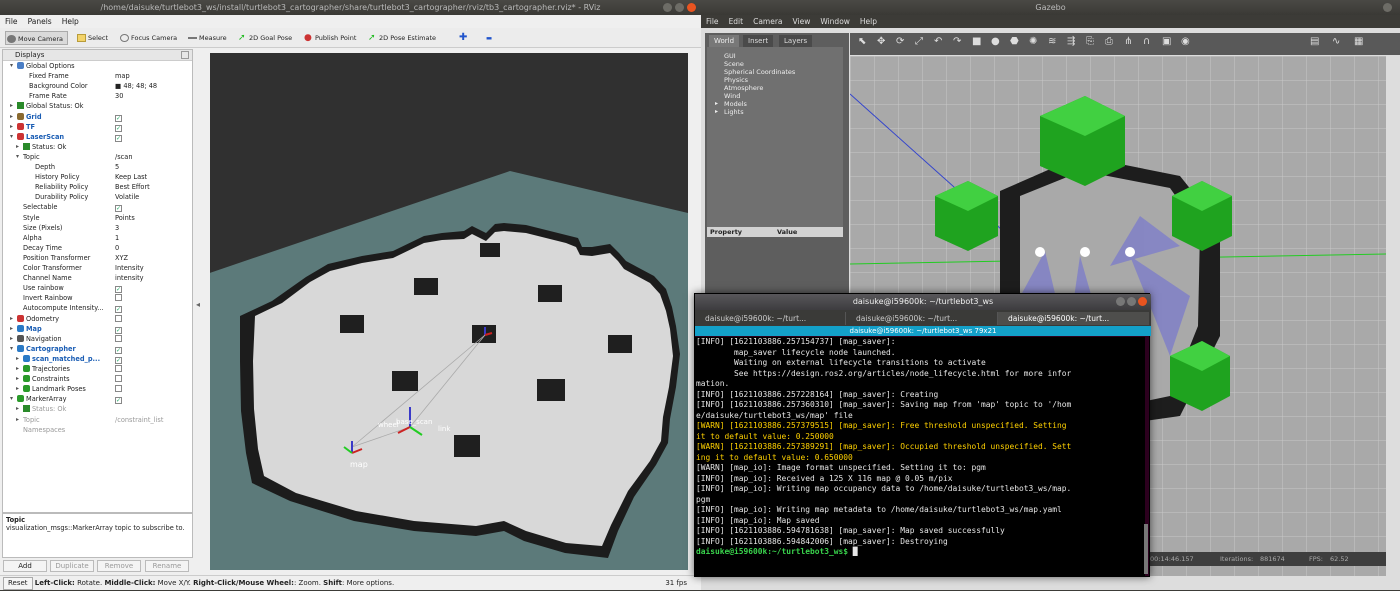  What do you see at coordinates (18, 583) in the screenshot?
I see `reset-button: Reset` at bounding box center [18, 583].